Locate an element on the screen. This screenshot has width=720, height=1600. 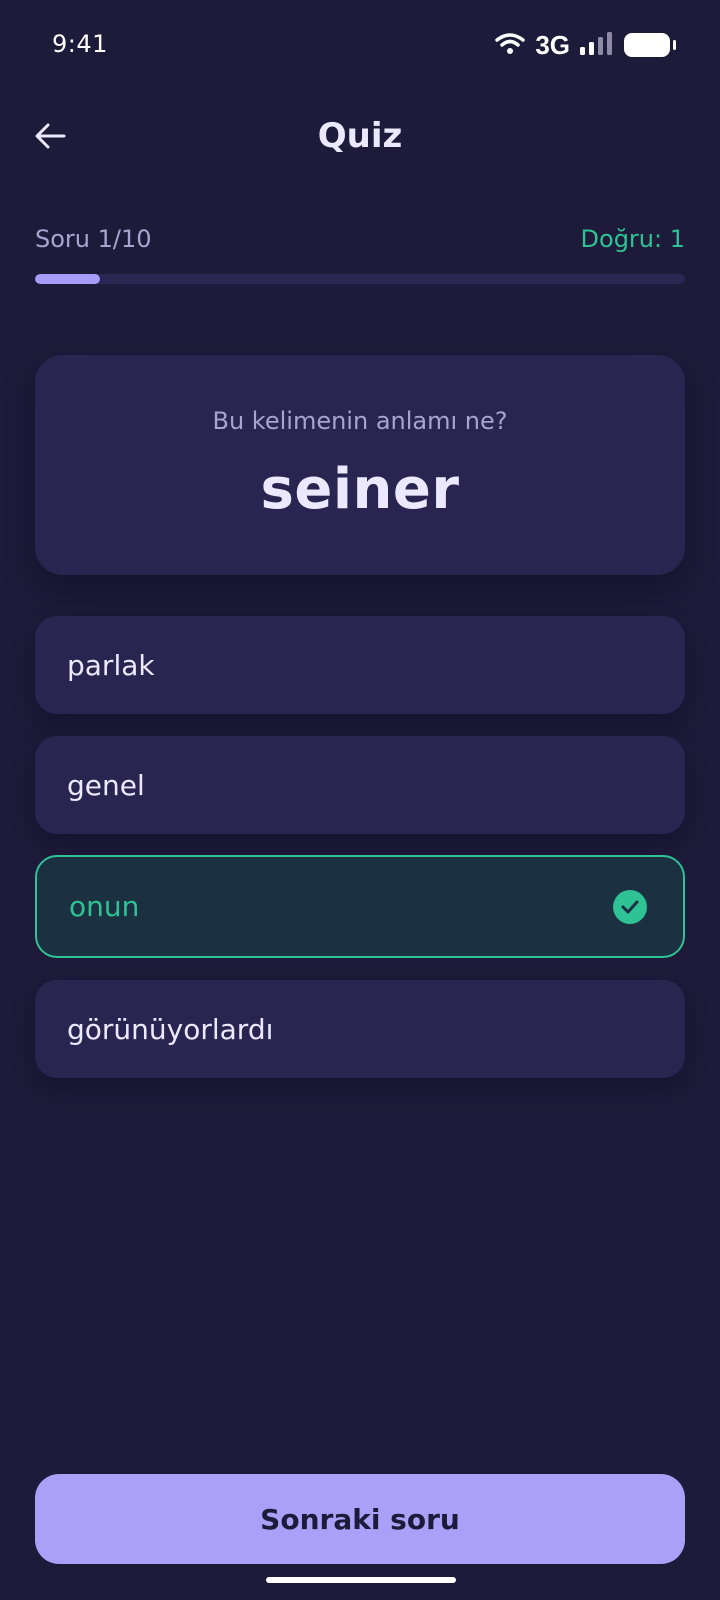
app-header: Quiz is located at coordinates (360, 140).